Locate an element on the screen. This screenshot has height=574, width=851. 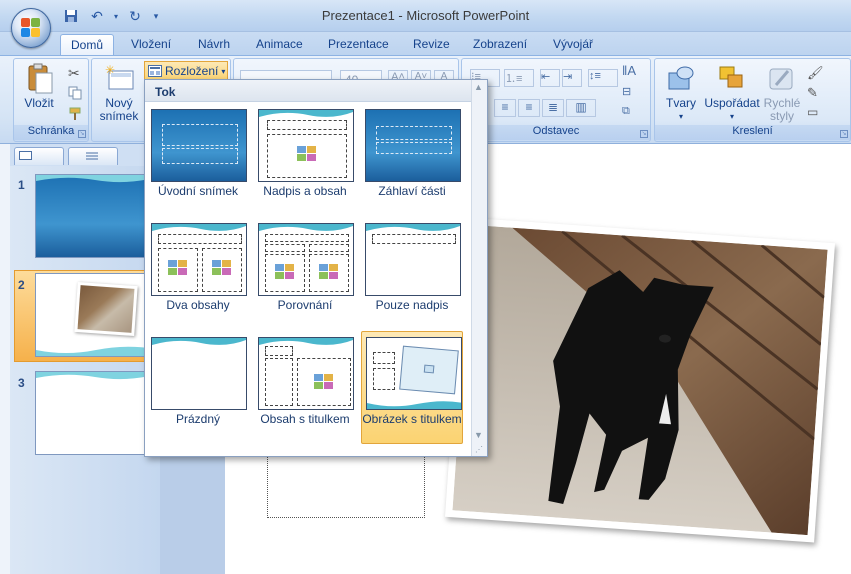
layout-title-only: Pouze nadpis is located at coordinates (412, 274).